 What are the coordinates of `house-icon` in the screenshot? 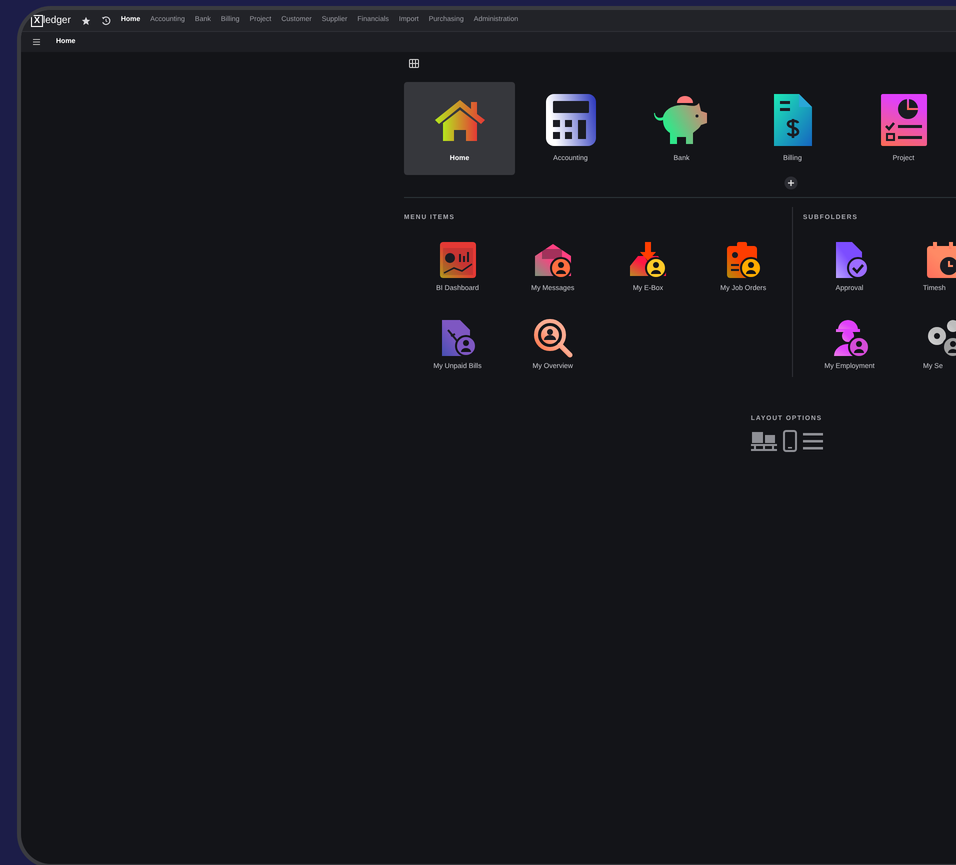 It's located at (459, 120).